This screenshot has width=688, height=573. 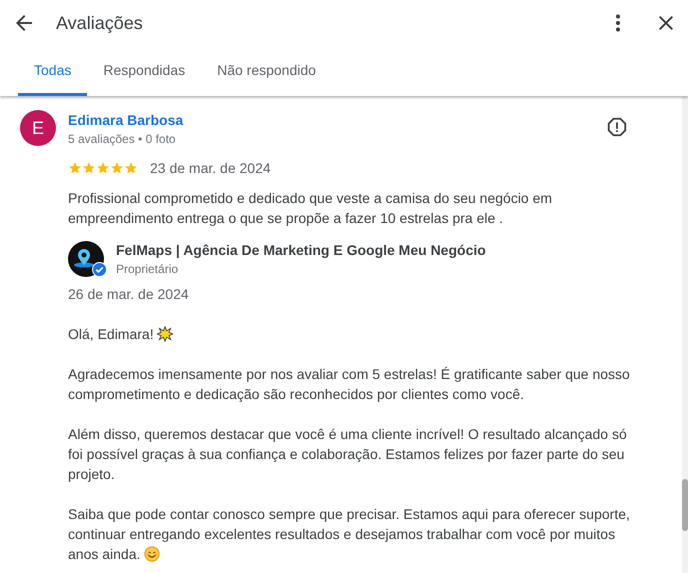 I want to click on reviewer-name: Edimara Barbosa, so click(x=337, y=120).